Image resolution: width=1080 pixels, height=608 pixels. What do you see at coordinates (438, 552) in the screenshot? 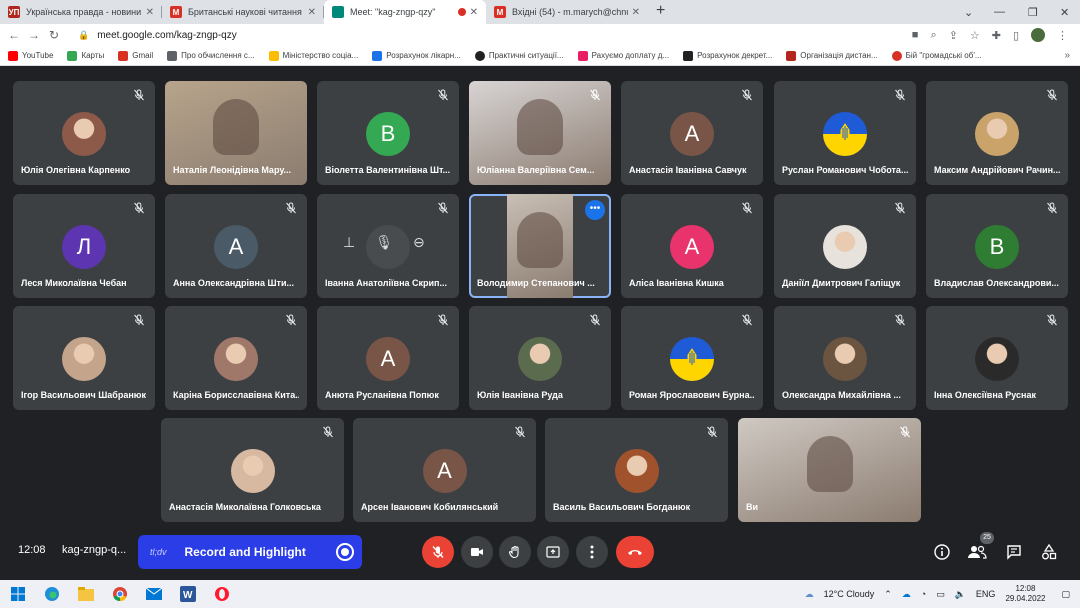
I see `microphone-toggle-button` at bounding box center [438, 552].